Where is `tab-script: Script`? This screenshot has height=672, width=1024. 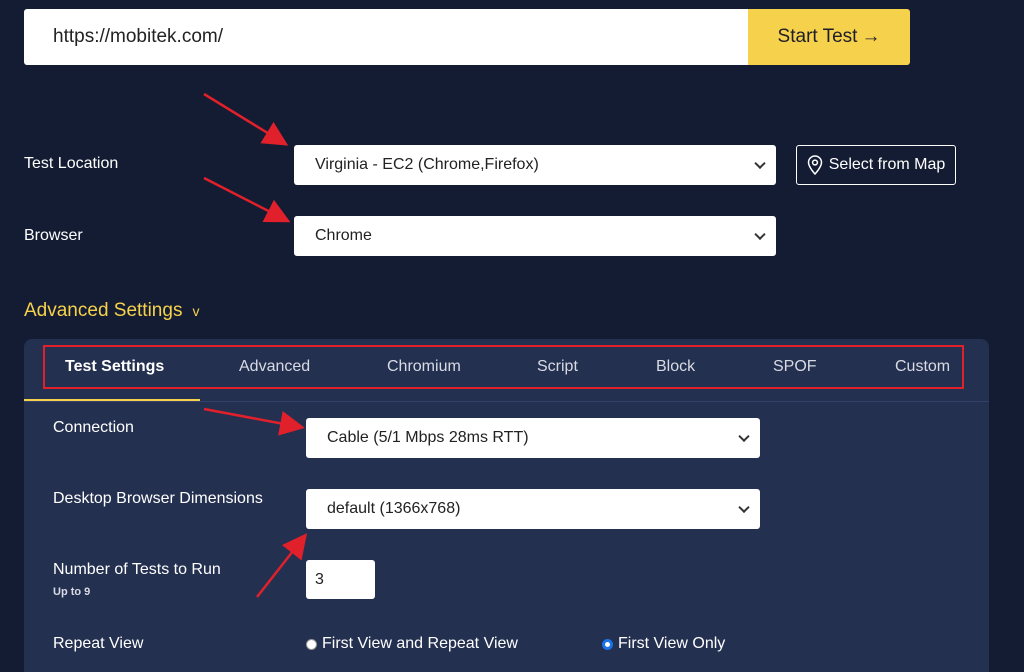
tab-script: Script is located at coordinates (557, 367).